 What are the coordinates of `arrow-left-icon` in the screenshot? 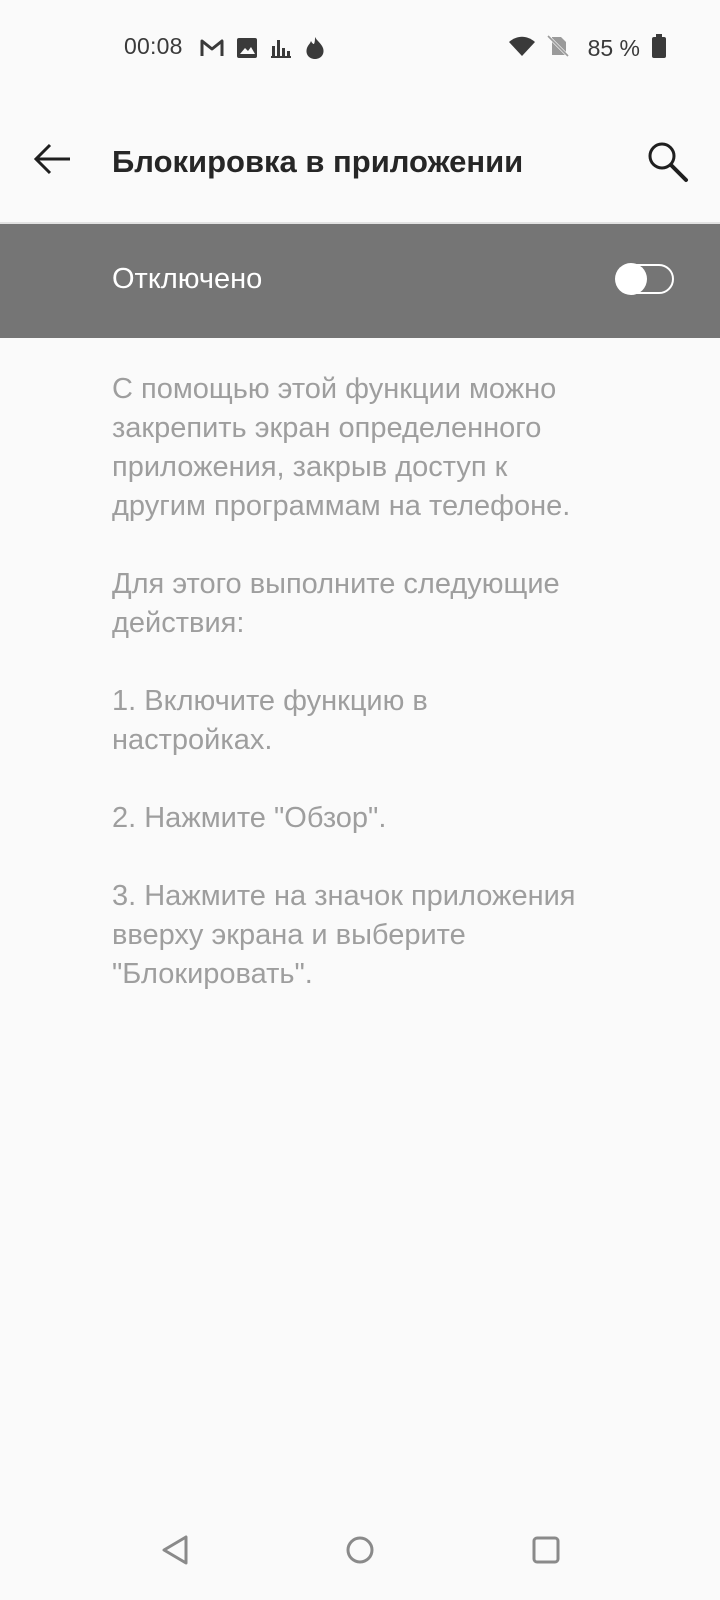 It's located at (51, 159).